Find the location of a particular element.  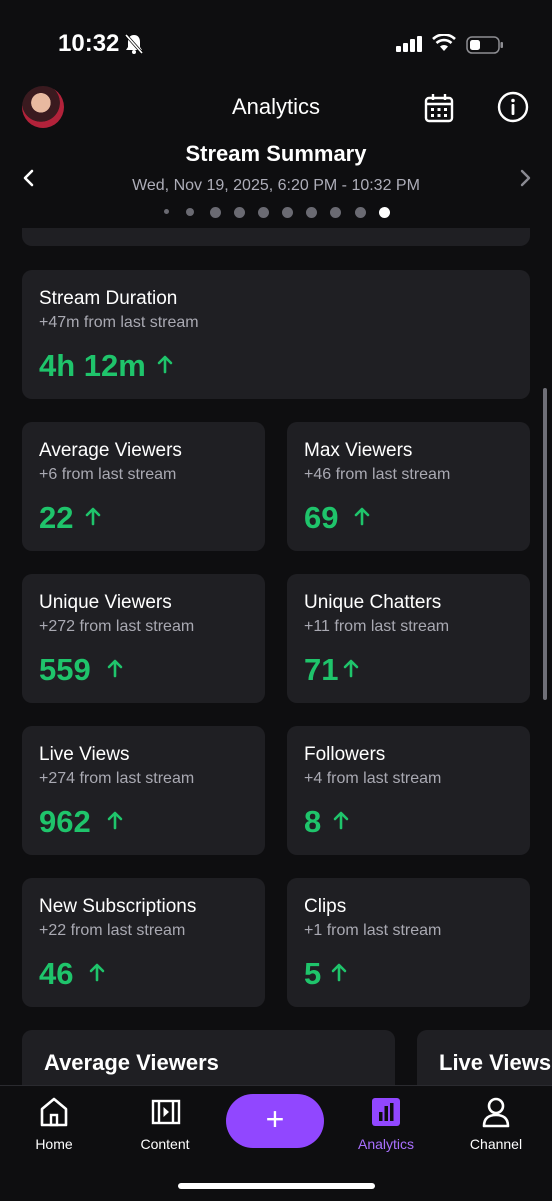

cellular-signal-icon is located at coordinates (410, 46).